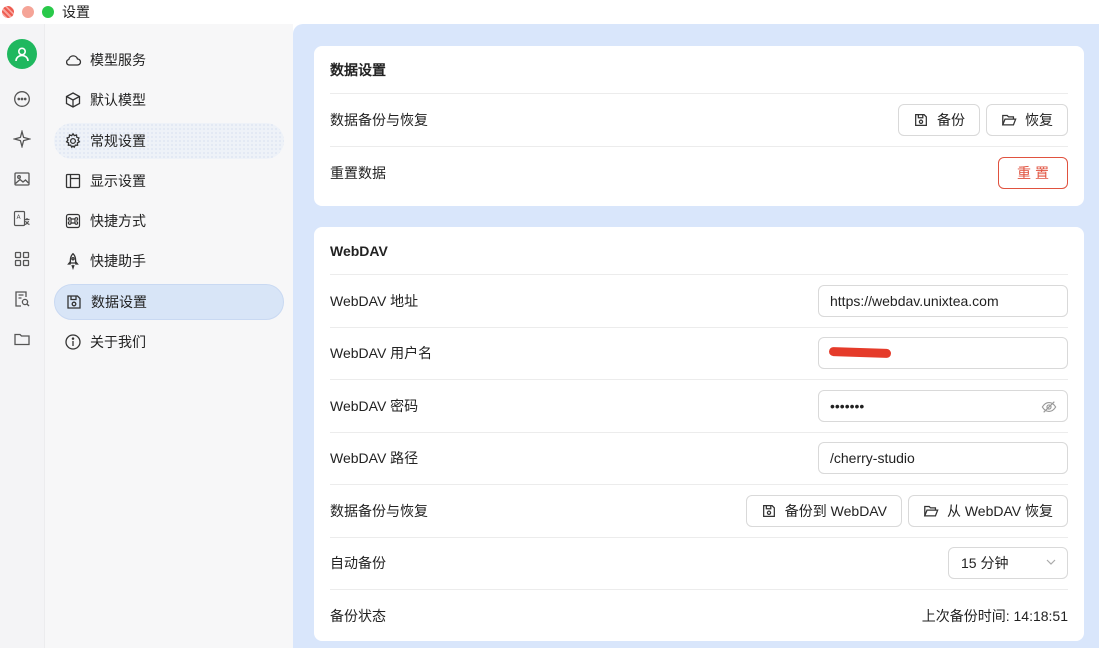  Describe the element at coordinates (169, 140) in the screenshot. I see `menu-item-general-settings: 常规设置` at that location.